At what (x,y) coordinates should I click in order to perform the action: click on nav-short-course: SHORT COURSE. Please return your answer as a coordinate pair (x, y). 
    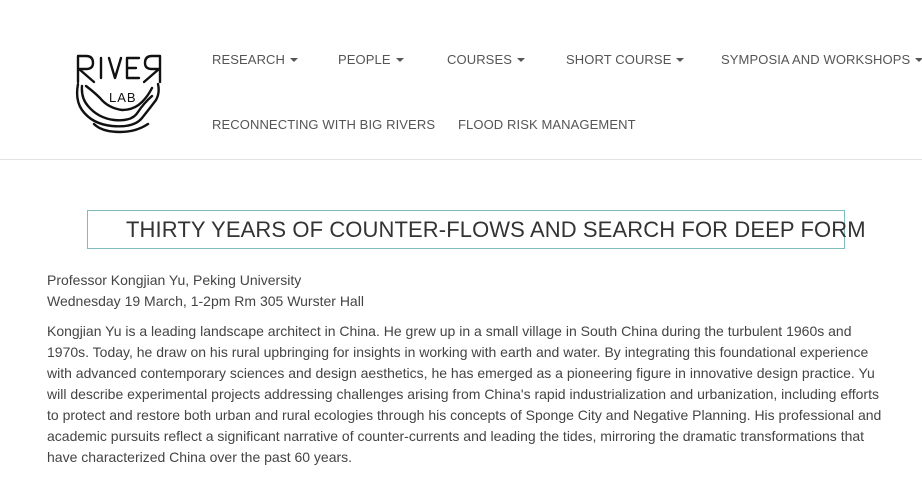
    Looking at the image, I should click on (625, 59).